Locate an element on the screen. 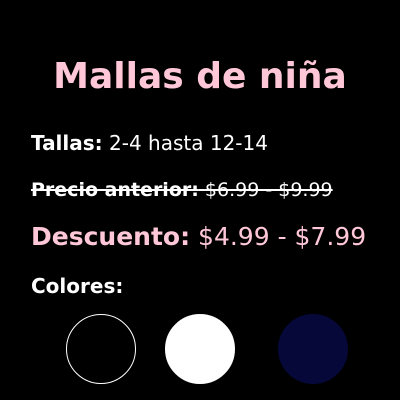 The height and width of the screenshot is (400, 400). color-swatch-navy is located at coordinates (313, 349).